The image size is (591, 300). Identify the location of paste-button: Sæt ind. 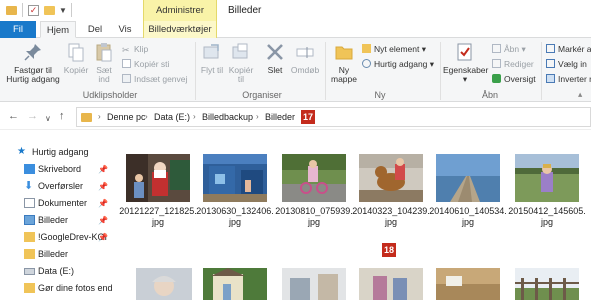
(104, 62).